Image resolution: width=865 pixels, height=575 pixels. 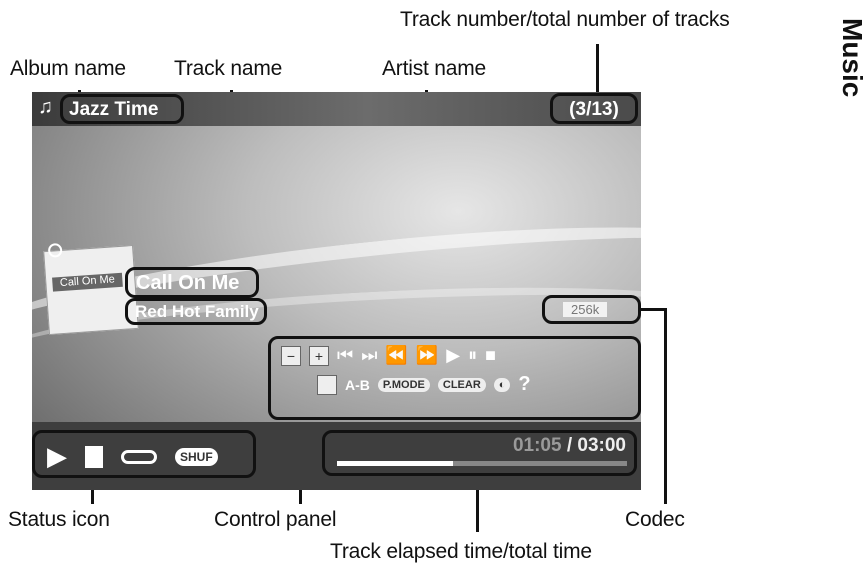 I want to click on next-track-button: ⏭, so click(x=369, y=355).